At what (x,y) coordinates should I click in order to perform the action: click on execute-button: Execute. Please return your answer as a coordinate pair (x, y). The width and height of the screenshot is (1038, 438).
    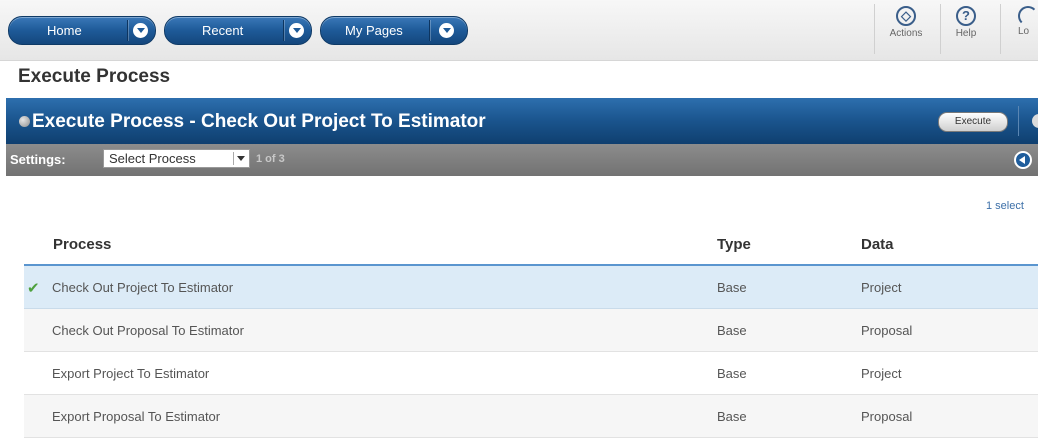
    Looking at the image, I should click on (973, 122).